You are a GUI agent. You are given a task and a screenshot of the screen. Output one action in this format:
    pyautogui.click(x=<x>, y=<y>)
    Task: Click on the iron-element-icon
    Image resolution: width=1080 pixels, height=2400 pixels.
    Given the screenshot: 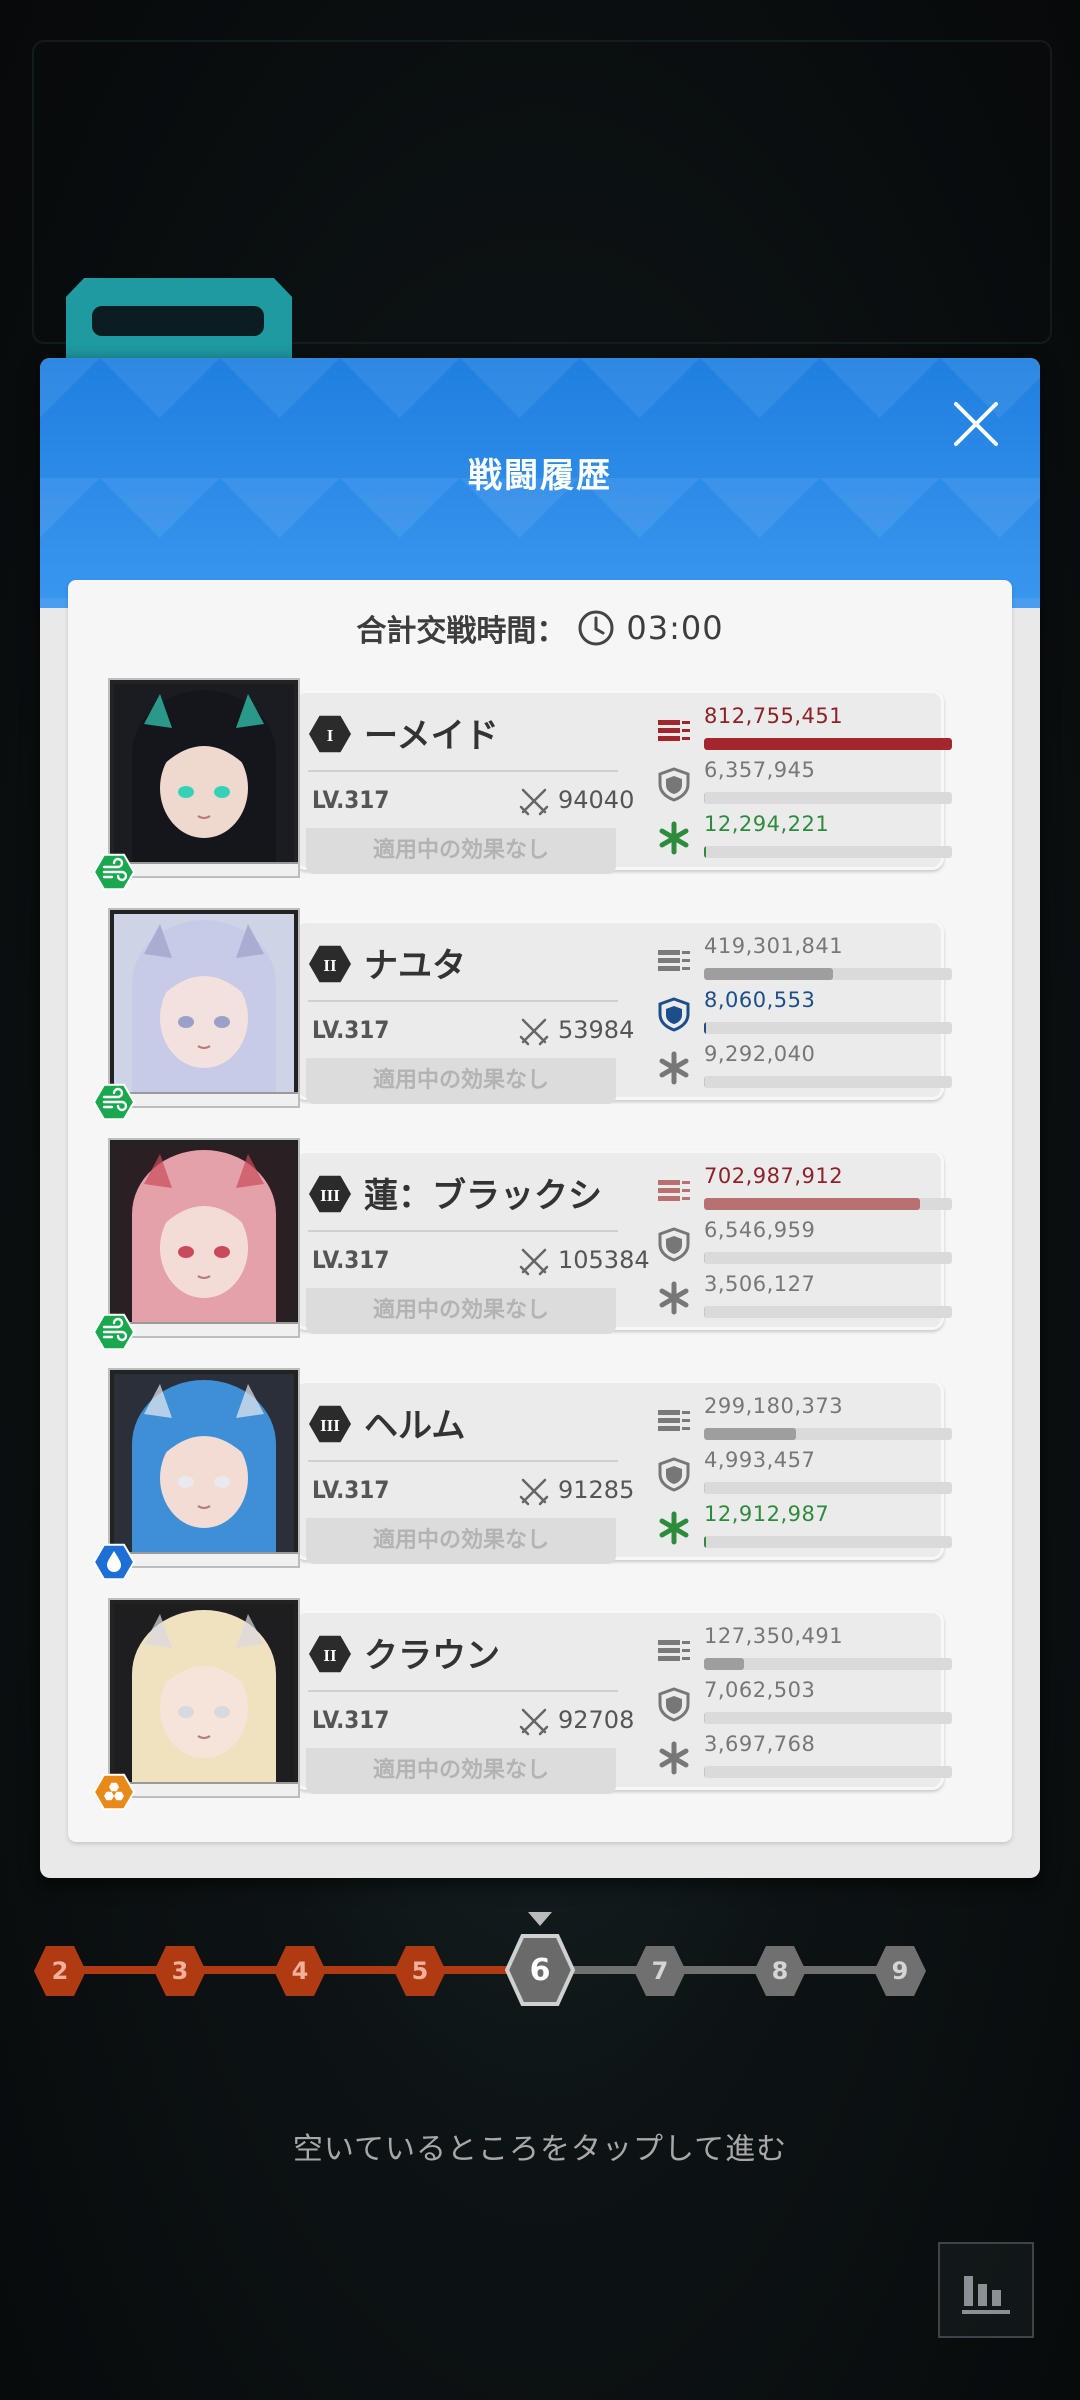 What is the action you would take?
    pyautogui.click(x=114, y=1792)
    